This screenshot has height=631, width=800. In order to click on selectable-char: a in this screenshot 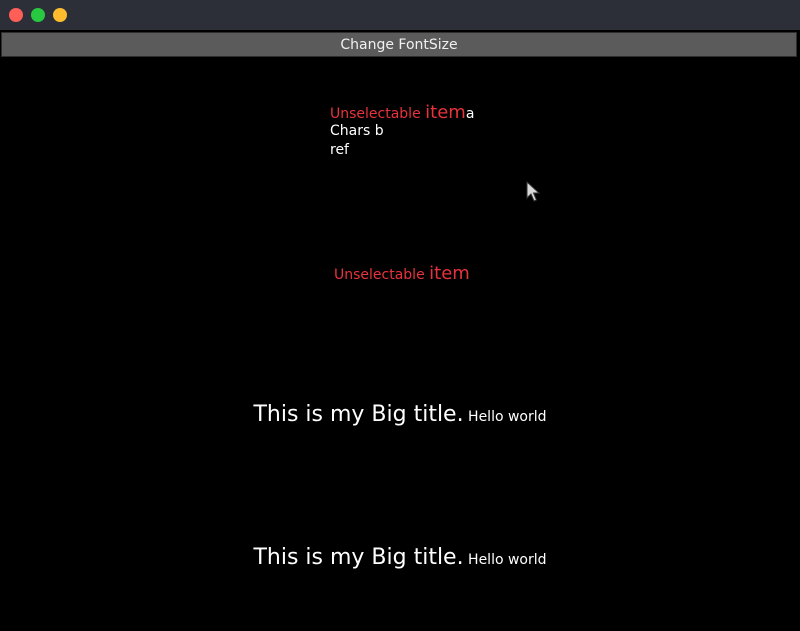, I will do `click(470, 114)`.